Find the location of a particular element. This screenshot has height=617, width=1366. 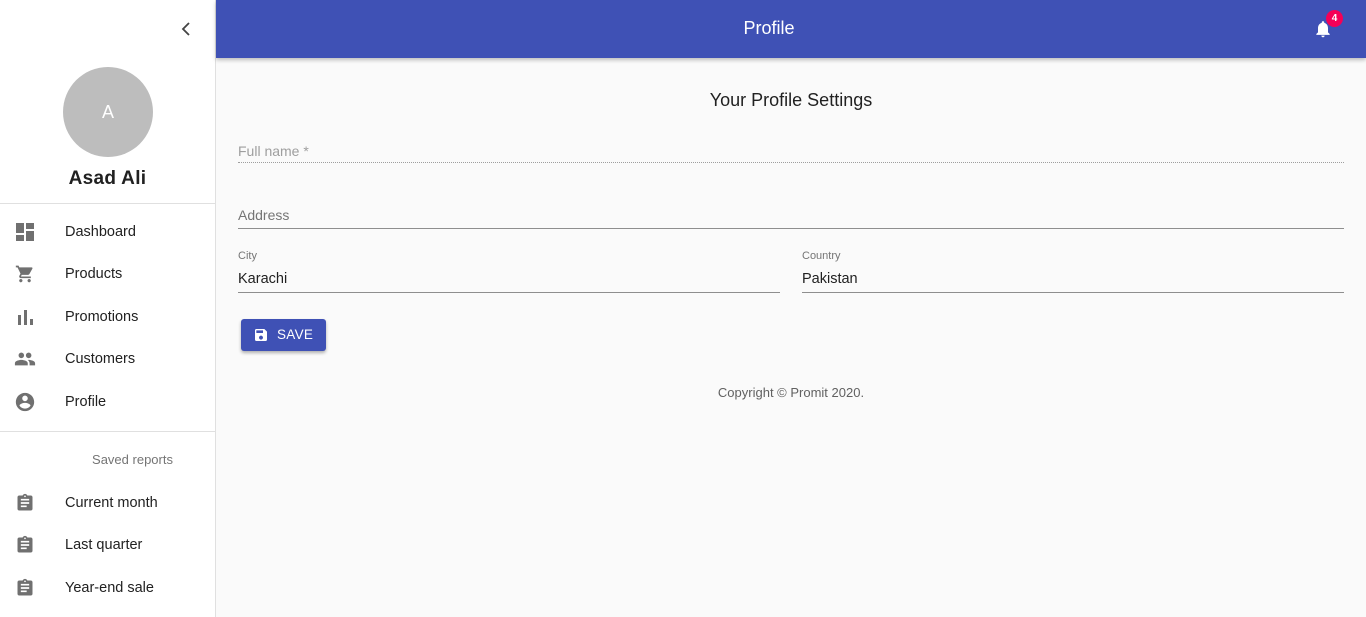

address-placeholder: Address is located at coordinates (264, 215).